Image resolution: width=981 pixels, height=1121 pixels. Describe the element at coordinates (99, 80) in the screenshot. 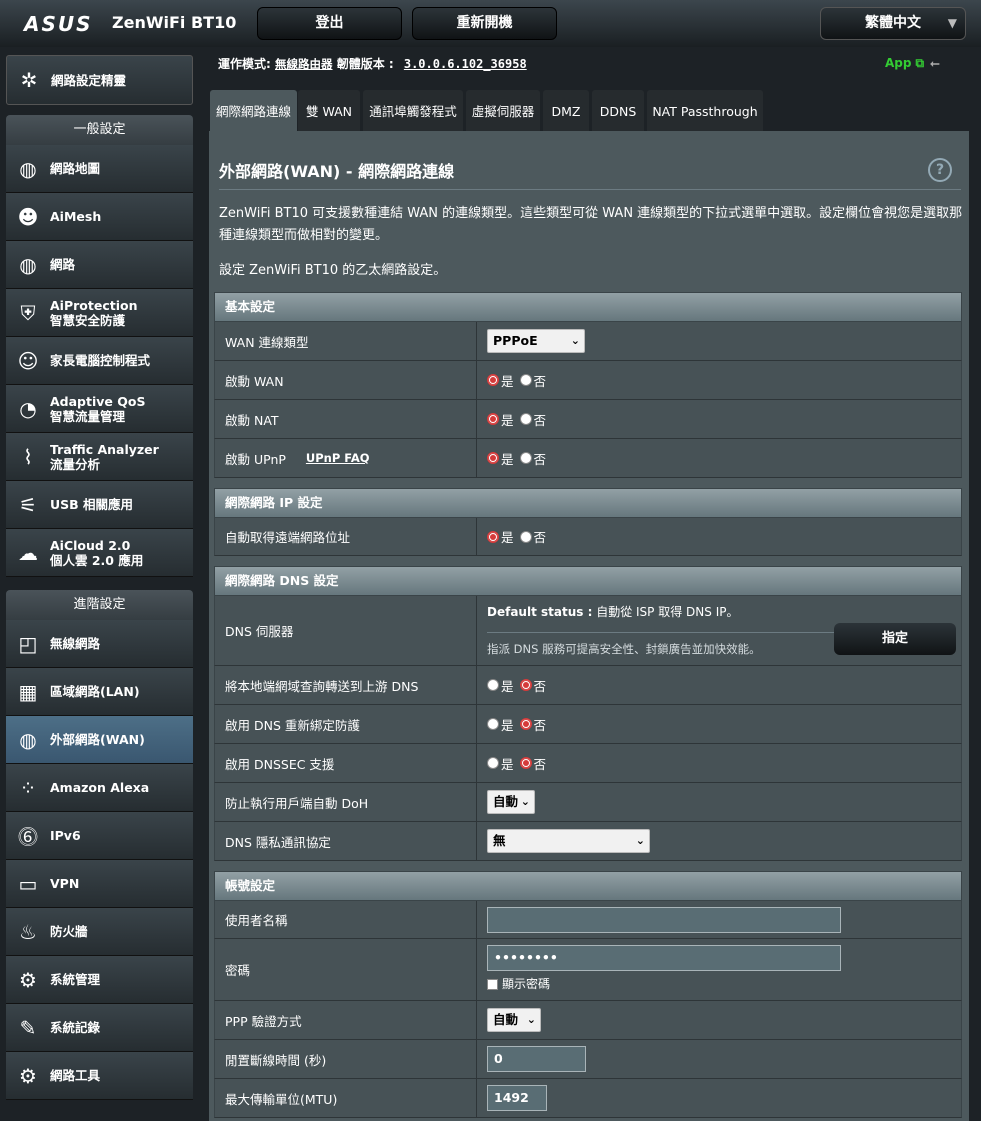

I see `sidebar-item-quick-setup: ✲ 網路設定精靈` at that location.